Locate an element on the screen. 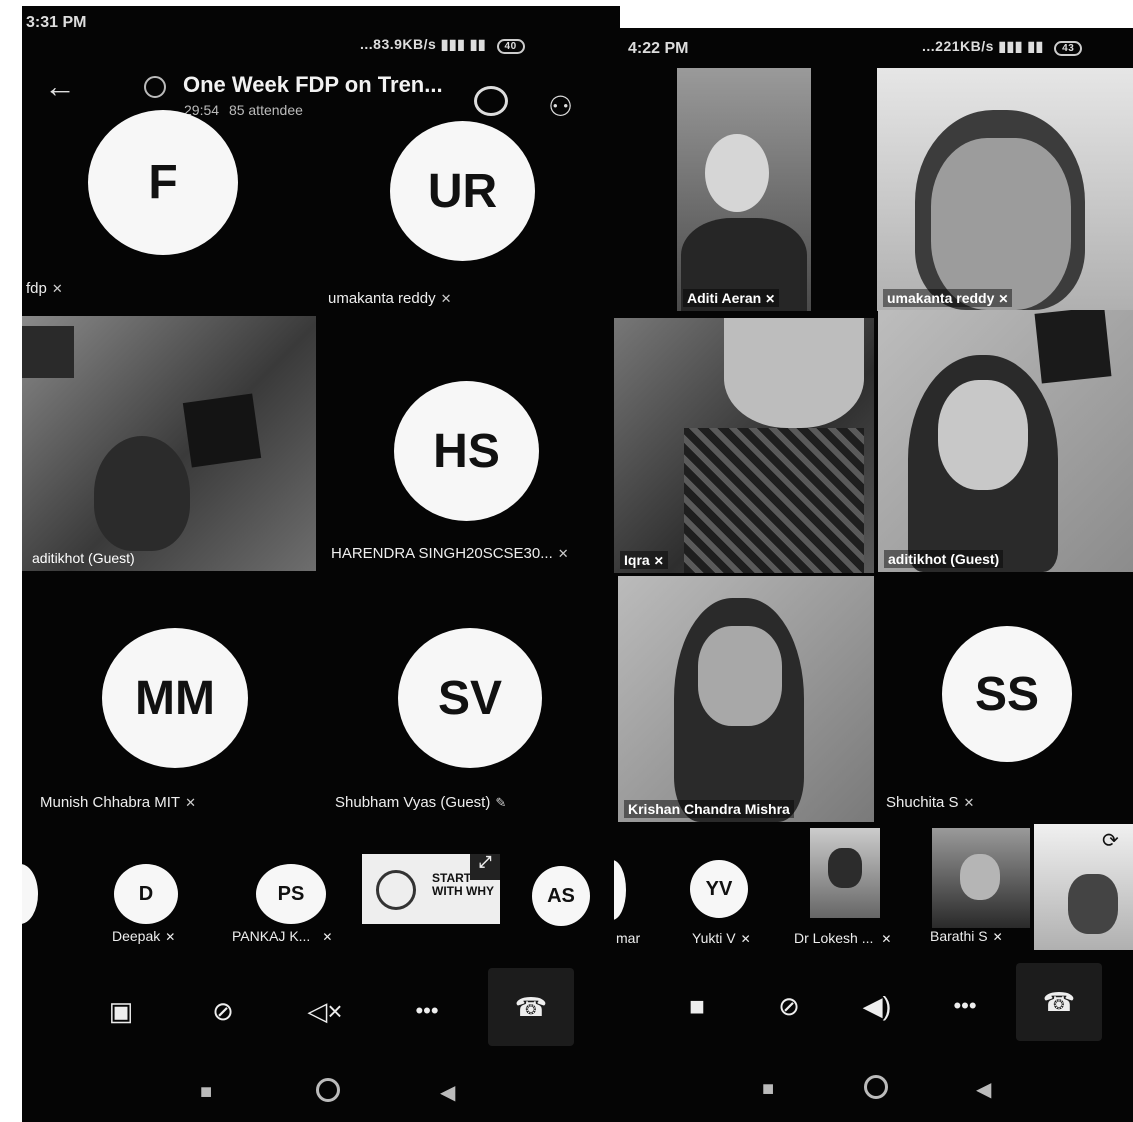  participant-name-deepak: Deepak ✕ is located at coordinates (143, 936).